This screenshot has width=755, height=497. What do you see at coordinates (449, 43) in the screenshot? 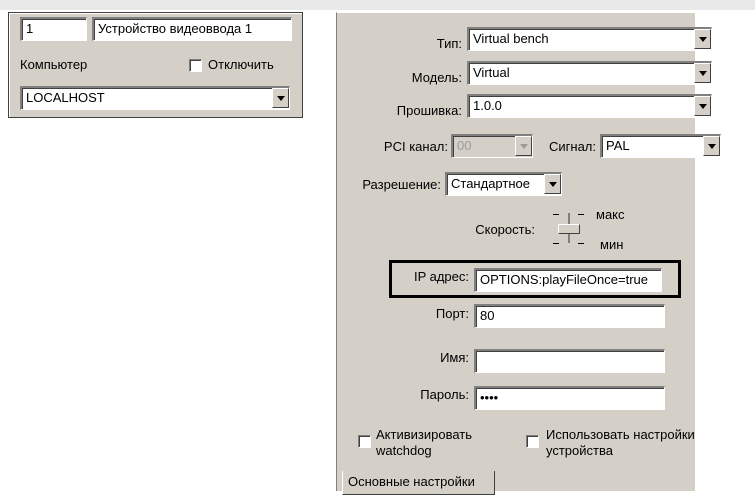
I see `type-label: Тип:` at bounding box center [449, 43].